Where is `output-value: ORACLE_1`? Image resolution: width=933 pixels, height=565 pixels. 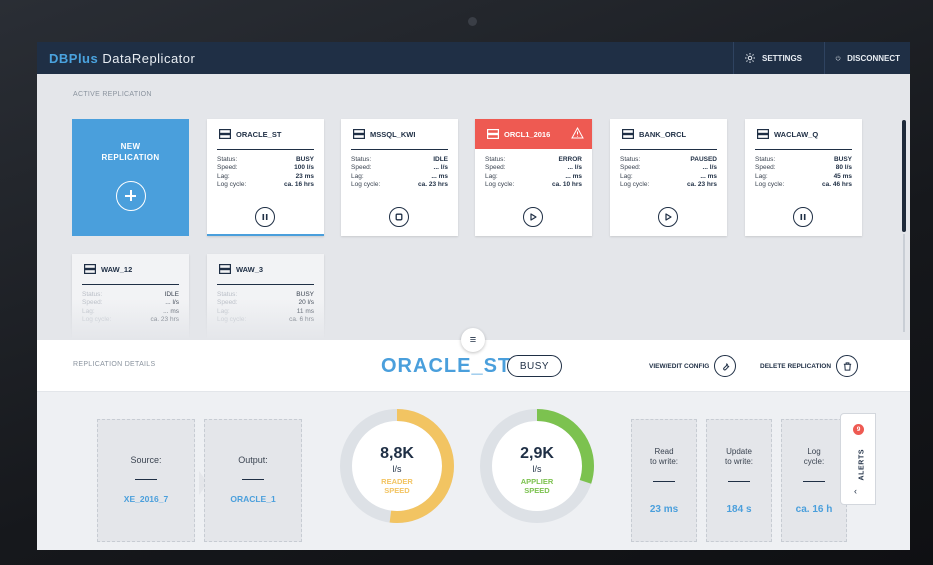
output-value: ORACLE_1 is located at coordinates (253, 499).